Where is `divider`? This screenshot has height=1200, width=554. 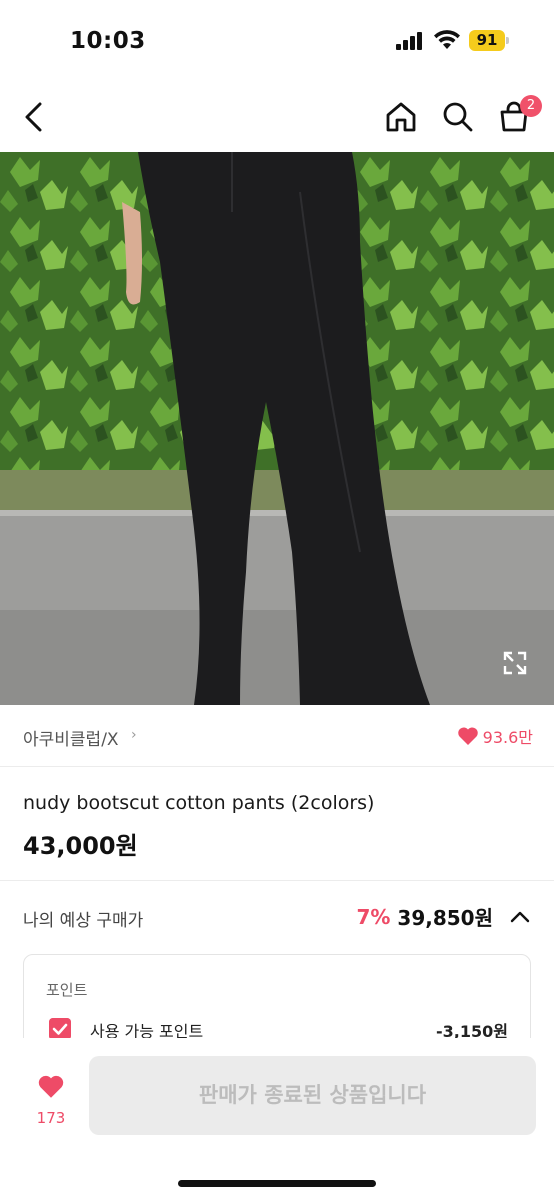 divider is located at coordinates (277, 880).